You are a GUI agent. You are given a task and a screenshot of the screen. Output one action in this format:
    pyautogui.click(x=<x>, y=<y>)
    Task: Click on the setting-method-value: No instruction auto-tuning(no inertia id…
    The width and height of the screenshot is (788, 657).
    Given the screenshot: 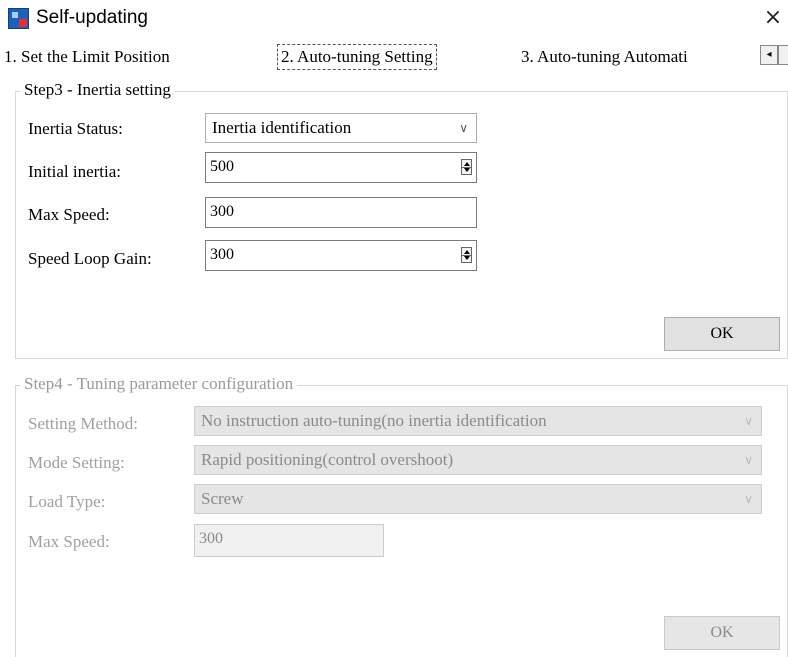 What is the action you would take?
    pyautogui.click(x=374, y=420)
    